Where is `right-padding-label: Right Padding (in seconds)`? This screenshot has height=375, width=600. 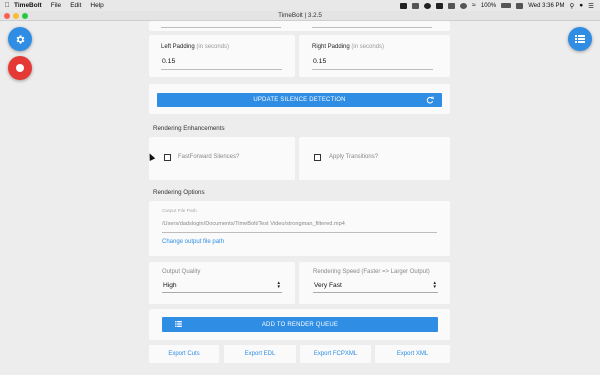 right-padding-label: Right Padding (in seconds) is located at coordinates (348, 47).